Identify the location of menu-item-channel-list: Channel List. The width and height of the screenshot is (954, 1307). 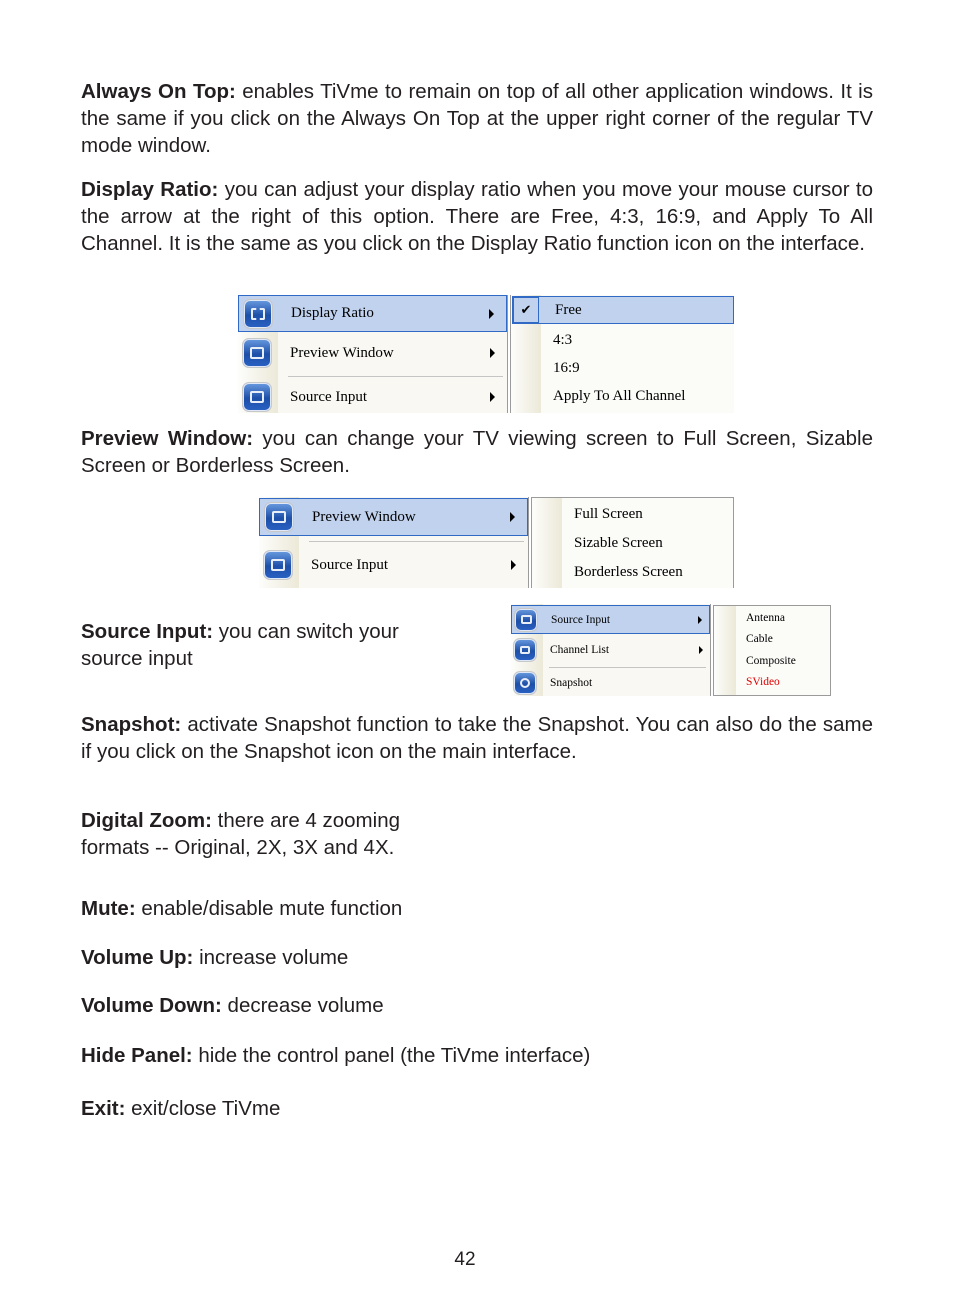
(610, 649).